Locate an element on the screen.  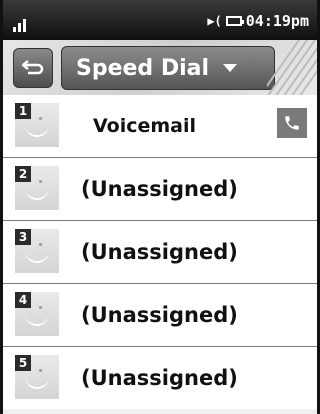
contact-avatar: 2 is located at coordinates (37, 188).